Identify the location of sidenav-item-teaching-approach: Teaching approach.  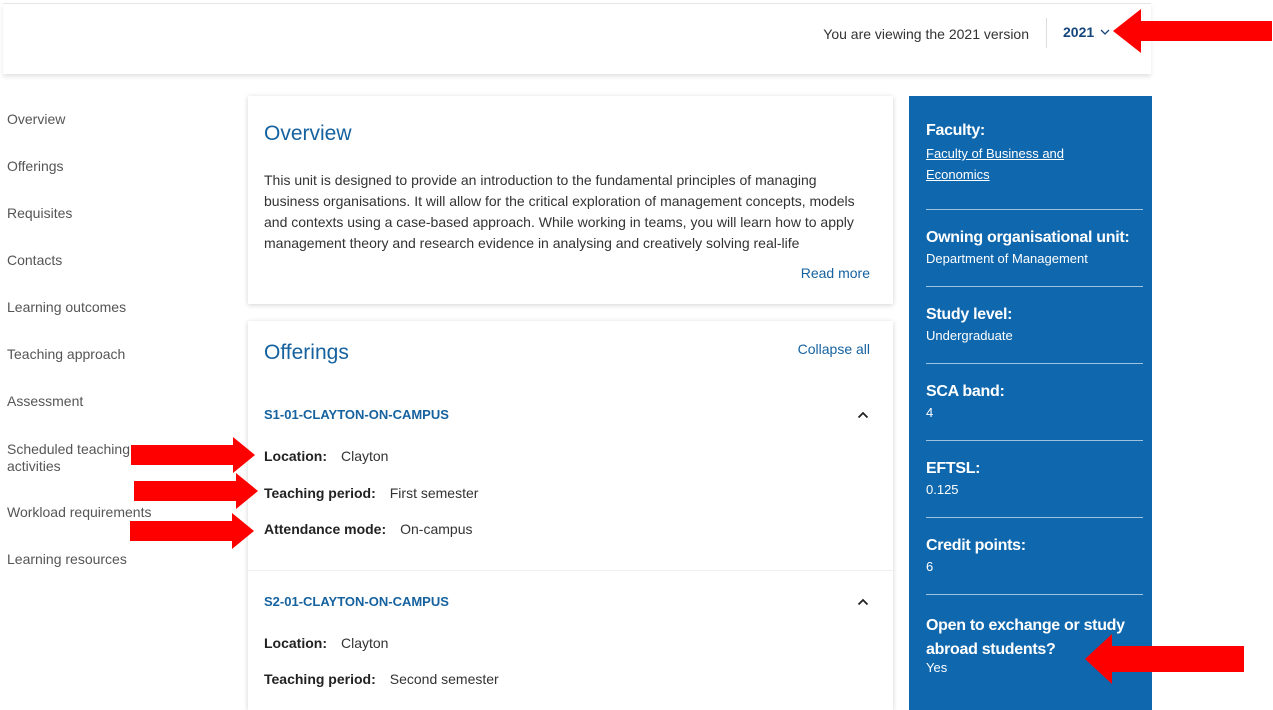
(82, 354).